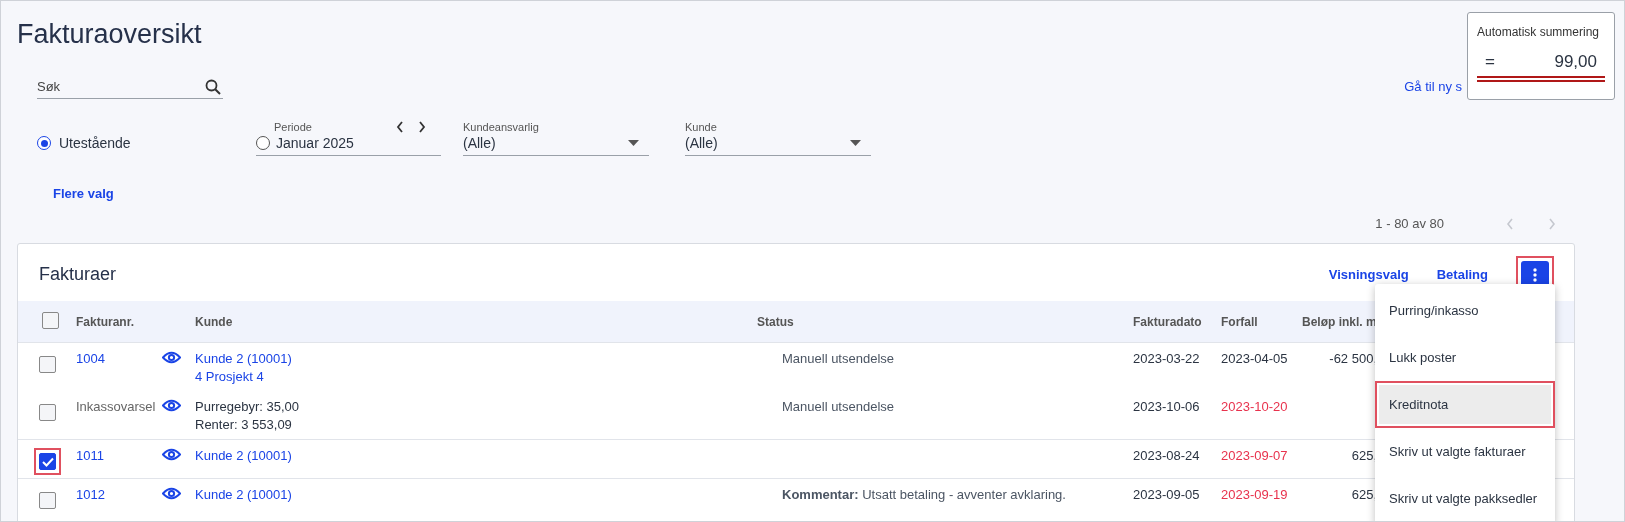 The image size is (1625, 522). Describe the element at coordinates (1368, 274) in the screenshot. I see `action-link: Visningsvalg` at that location.